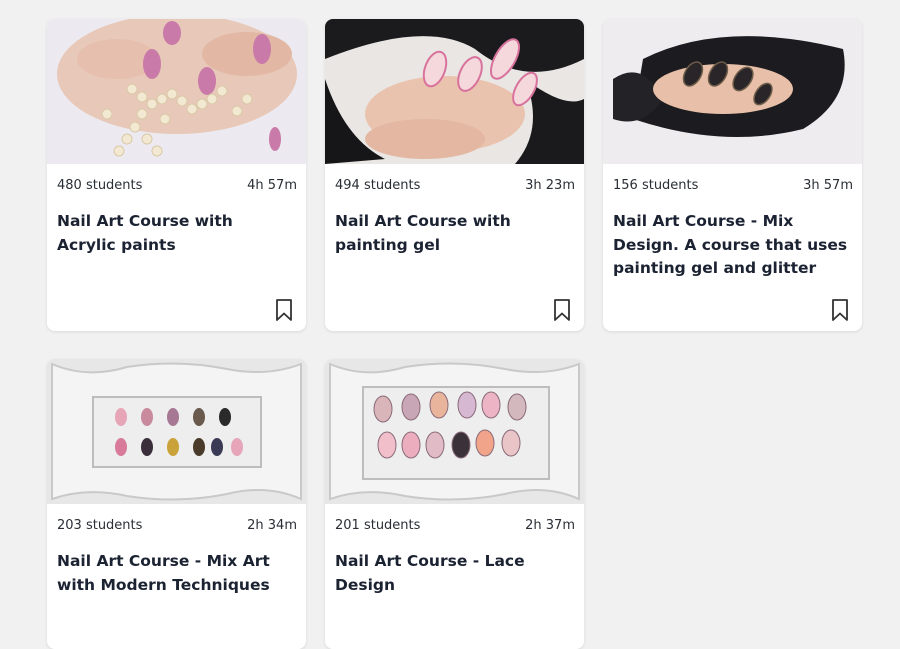  Describe the element at coordinates (656, 185) in the screenshot. I see `student-count: 156 students` at that location.